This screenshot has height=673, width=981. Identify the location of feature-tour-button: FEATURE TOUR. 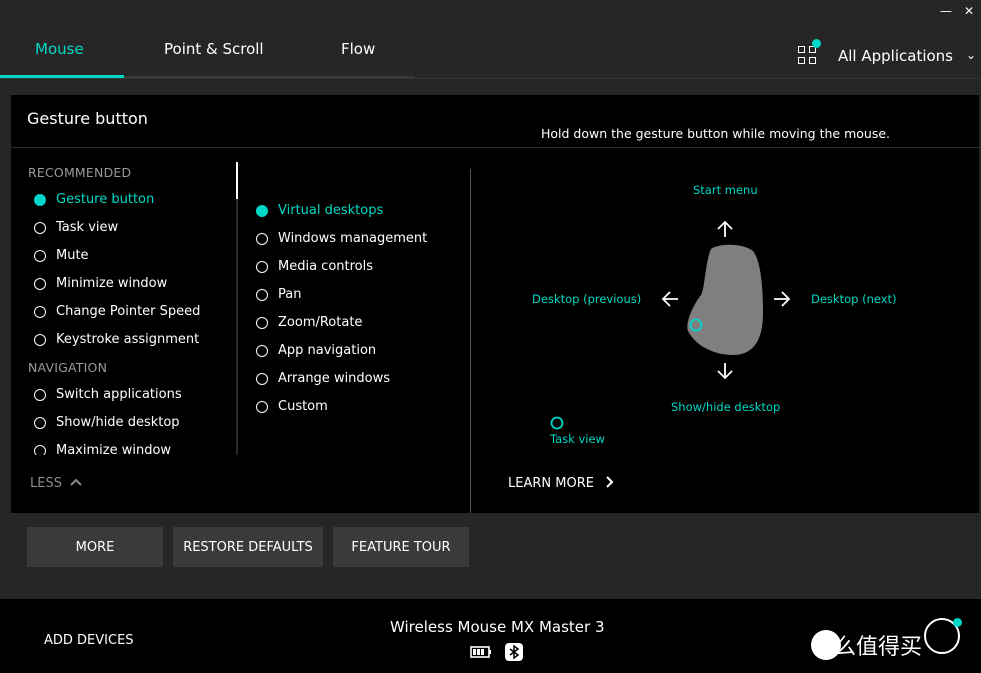
(401, 547).